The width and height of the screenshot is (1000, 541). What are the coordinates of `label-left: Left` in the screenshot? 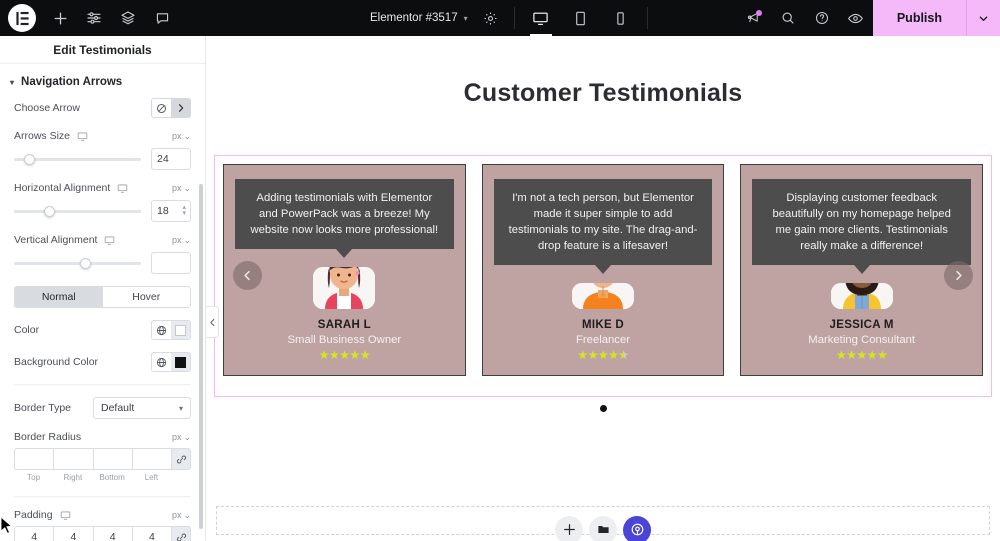 It's located at (151, 477).